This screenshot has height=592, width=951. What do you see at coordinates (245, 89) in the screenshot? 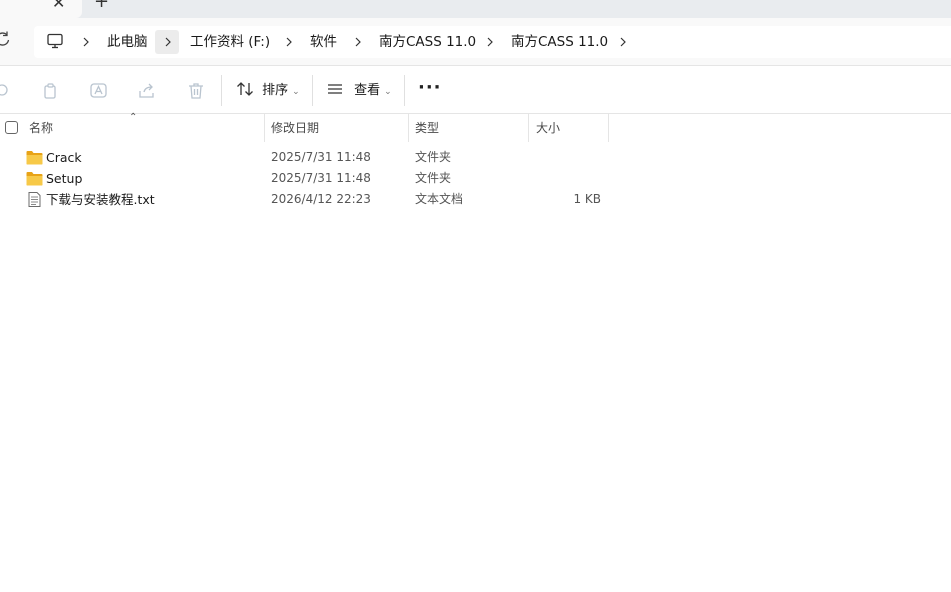
I see `sort-icon` at bounding box center [245, 89].